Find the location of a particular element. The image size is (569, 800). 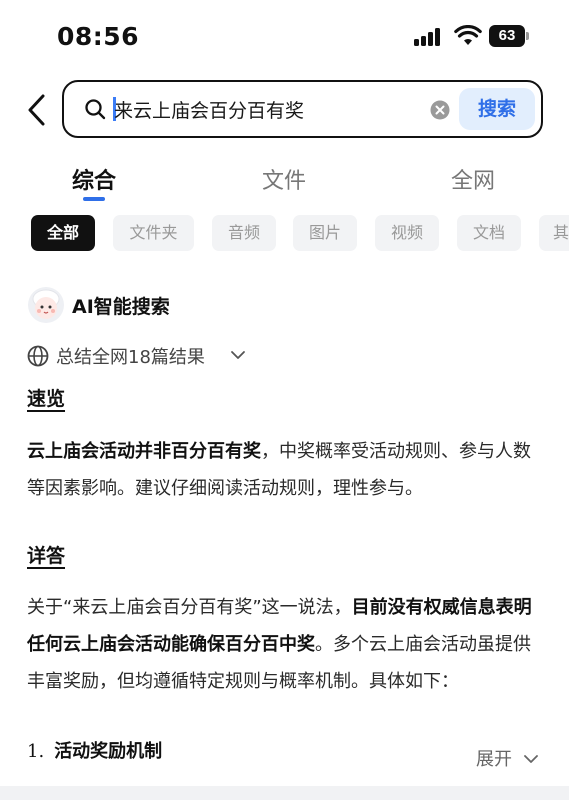

signal-icon is located at coordinates (429, 37).